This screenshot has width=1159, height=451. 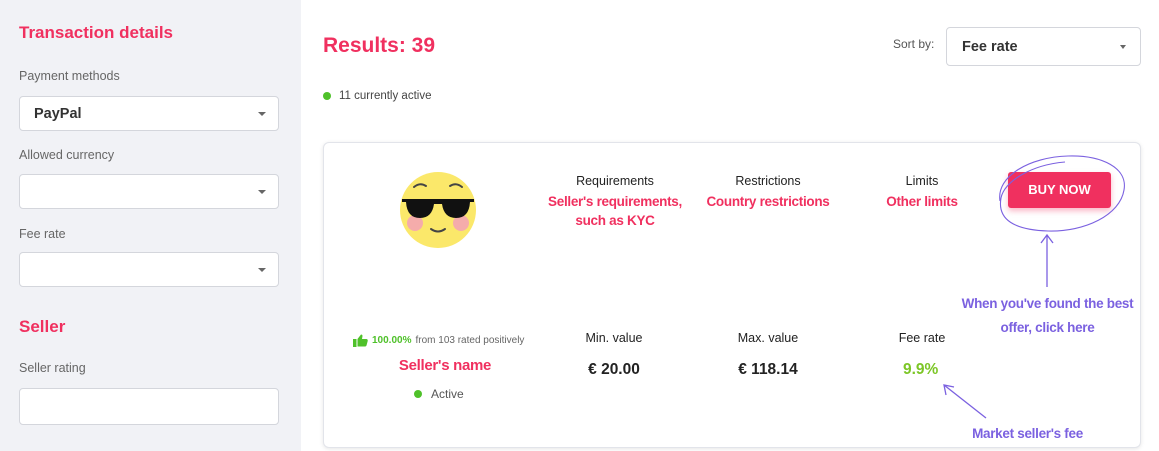 I want to click on payment-methods-value: PayPal, so click(x=58, y=114).